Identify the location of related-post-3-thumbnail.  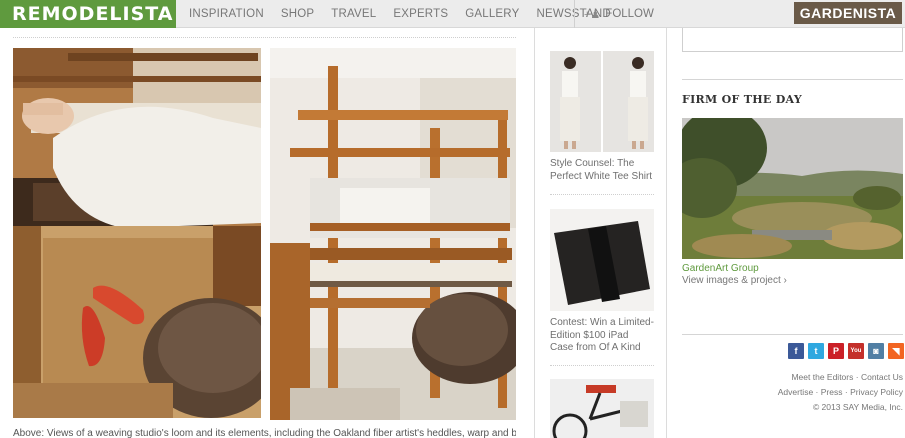
(602, 408).